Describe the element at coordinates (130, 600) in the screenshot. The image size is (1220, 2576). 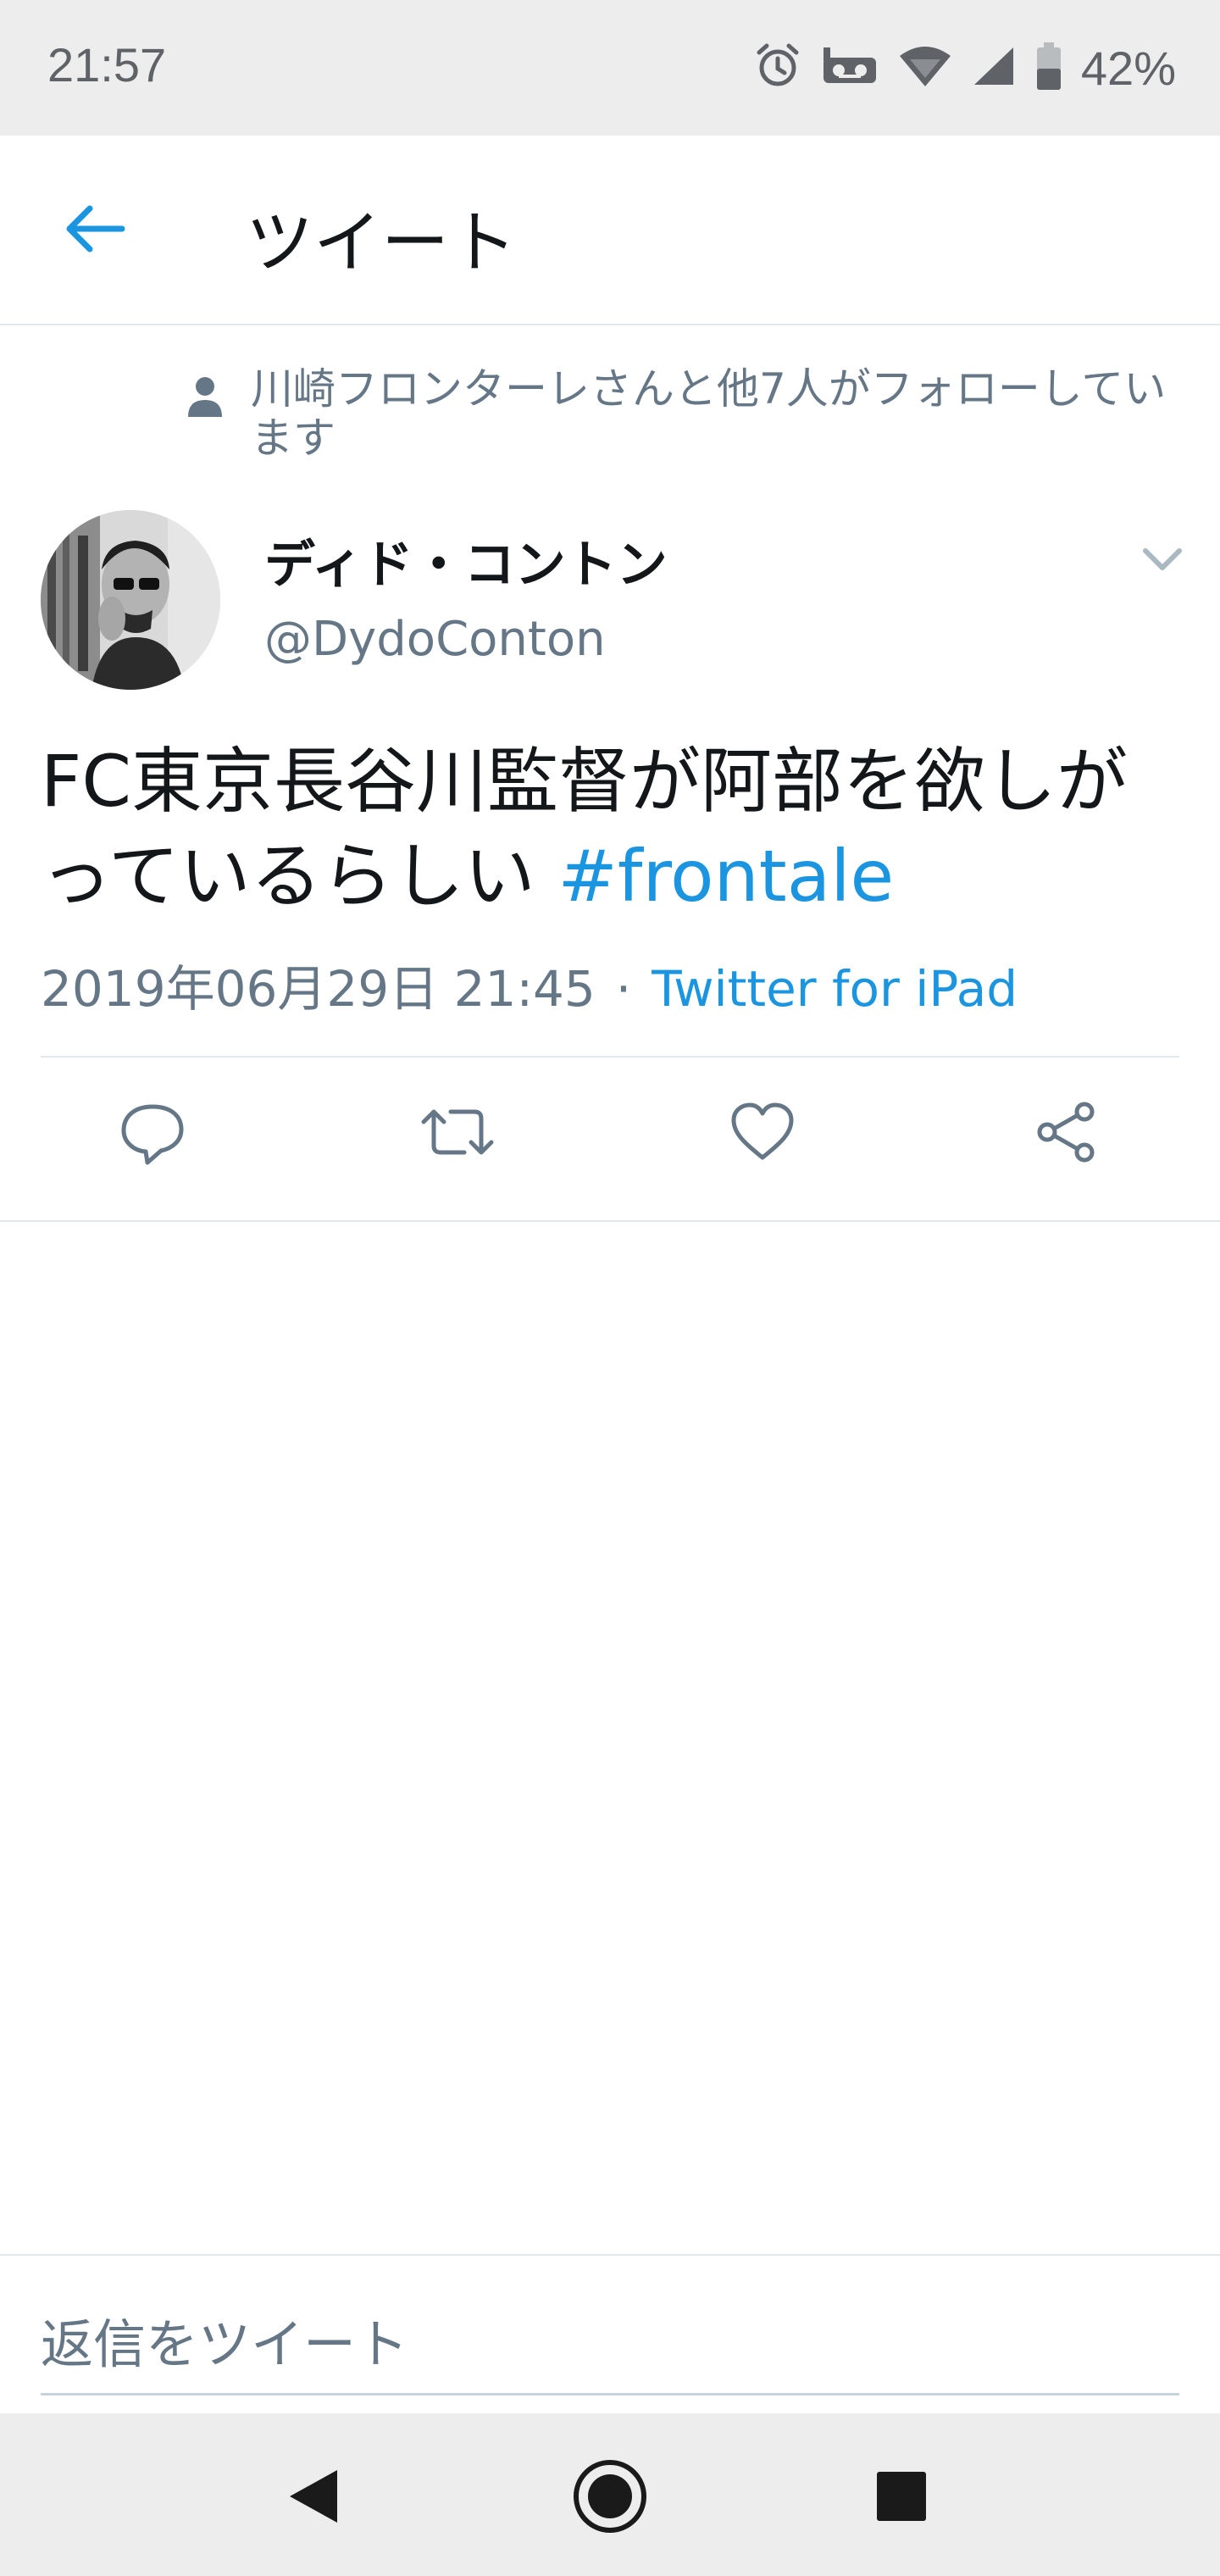
I see `avatar` at that location.